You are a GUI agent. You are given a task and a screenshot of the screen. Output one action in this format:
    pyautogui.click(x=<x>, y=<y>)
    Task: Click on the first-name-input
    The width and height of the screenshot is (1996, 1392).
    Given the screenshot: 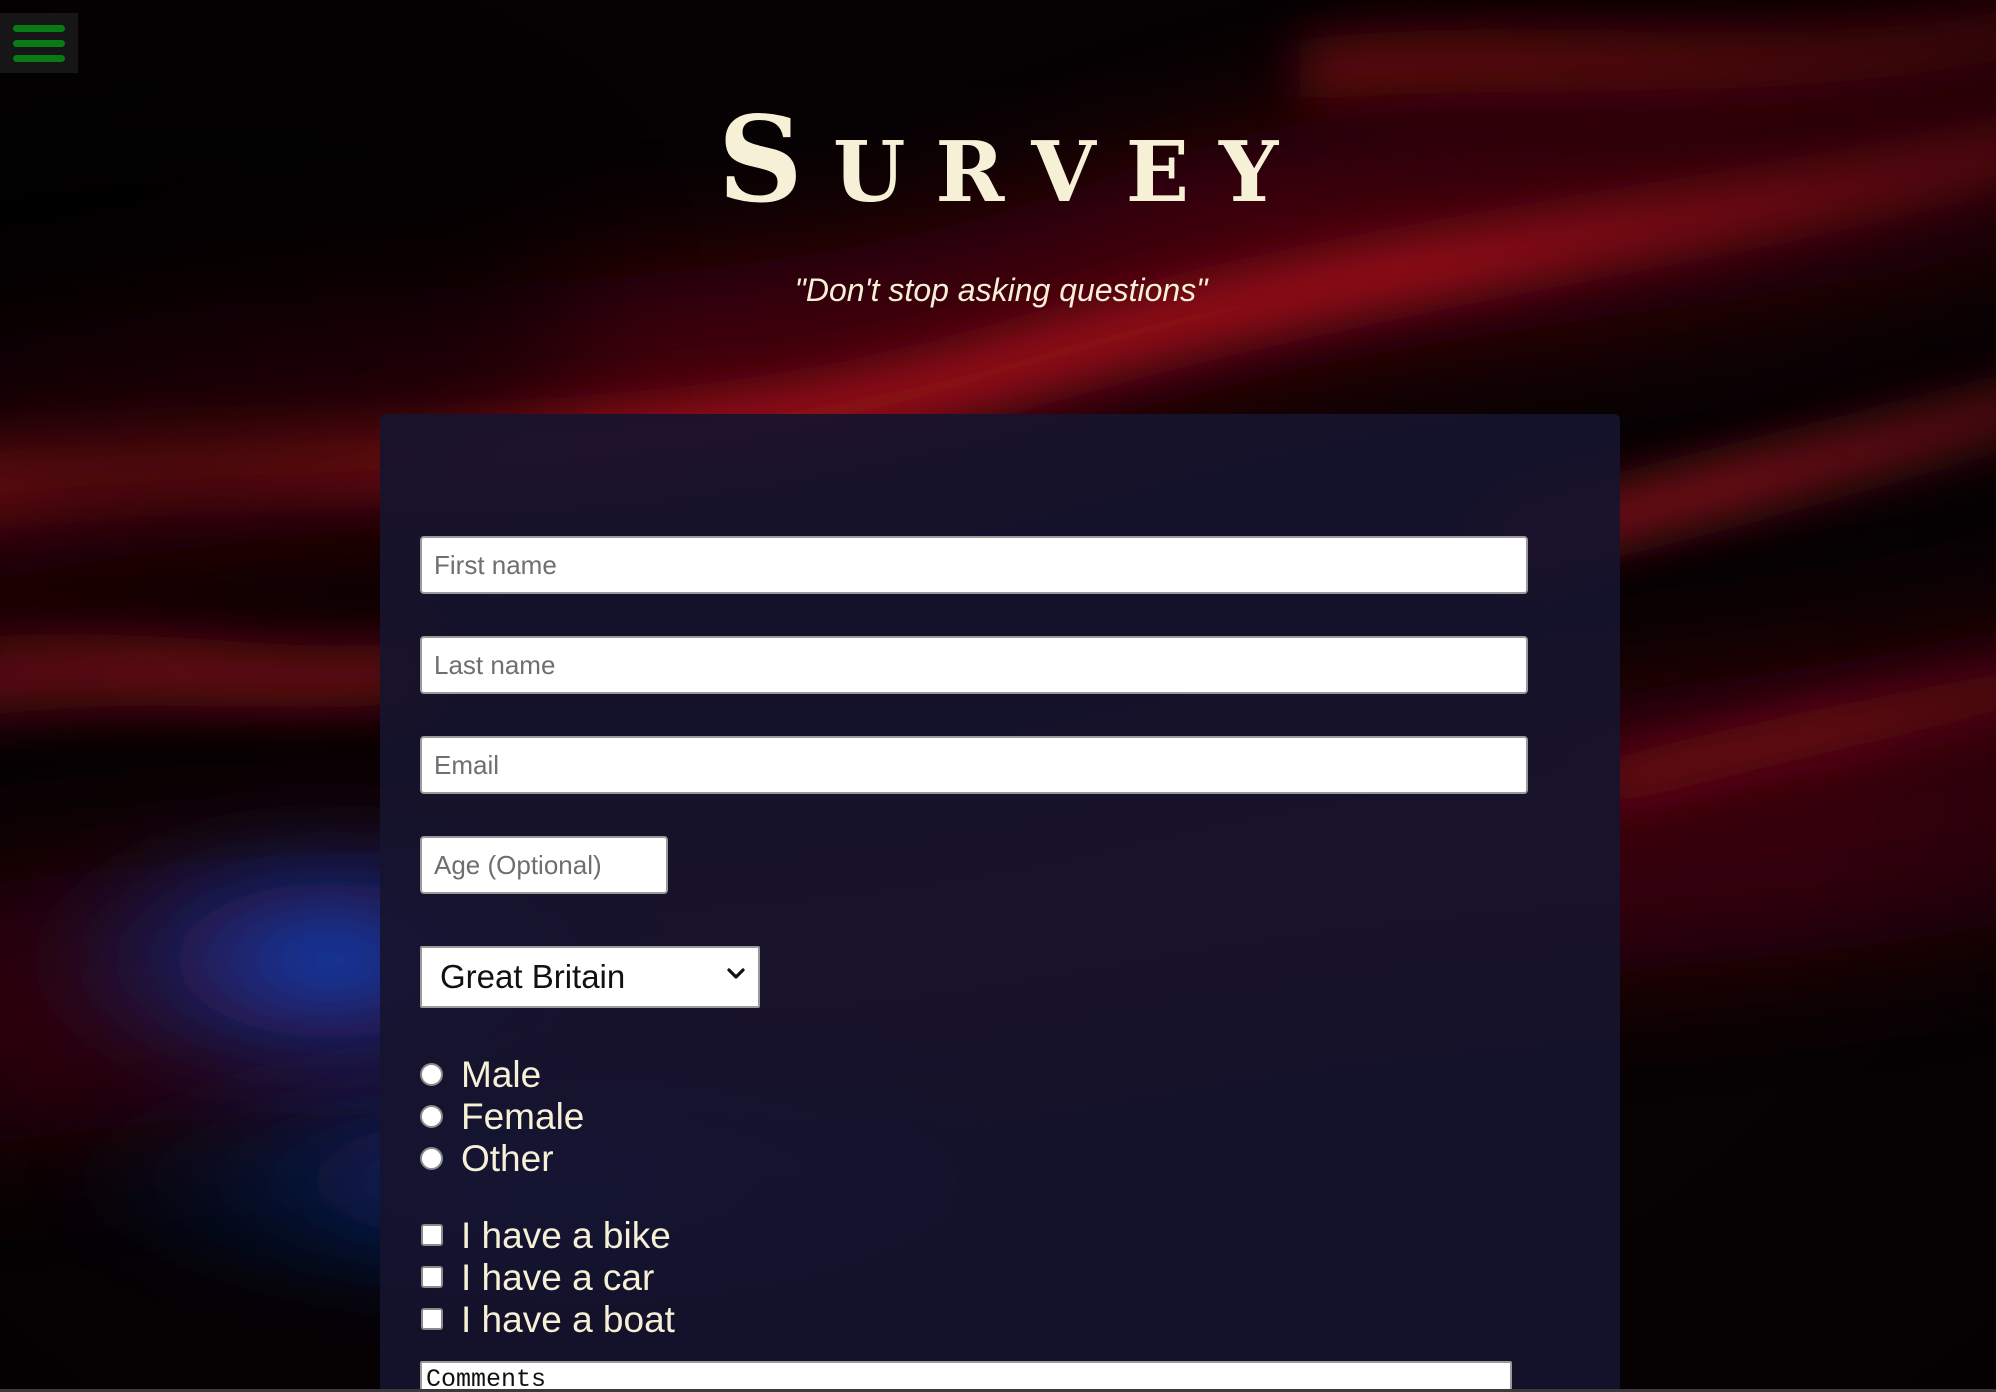 What is the action you would take?
    pyautogui.click(x=974, y=565)
    